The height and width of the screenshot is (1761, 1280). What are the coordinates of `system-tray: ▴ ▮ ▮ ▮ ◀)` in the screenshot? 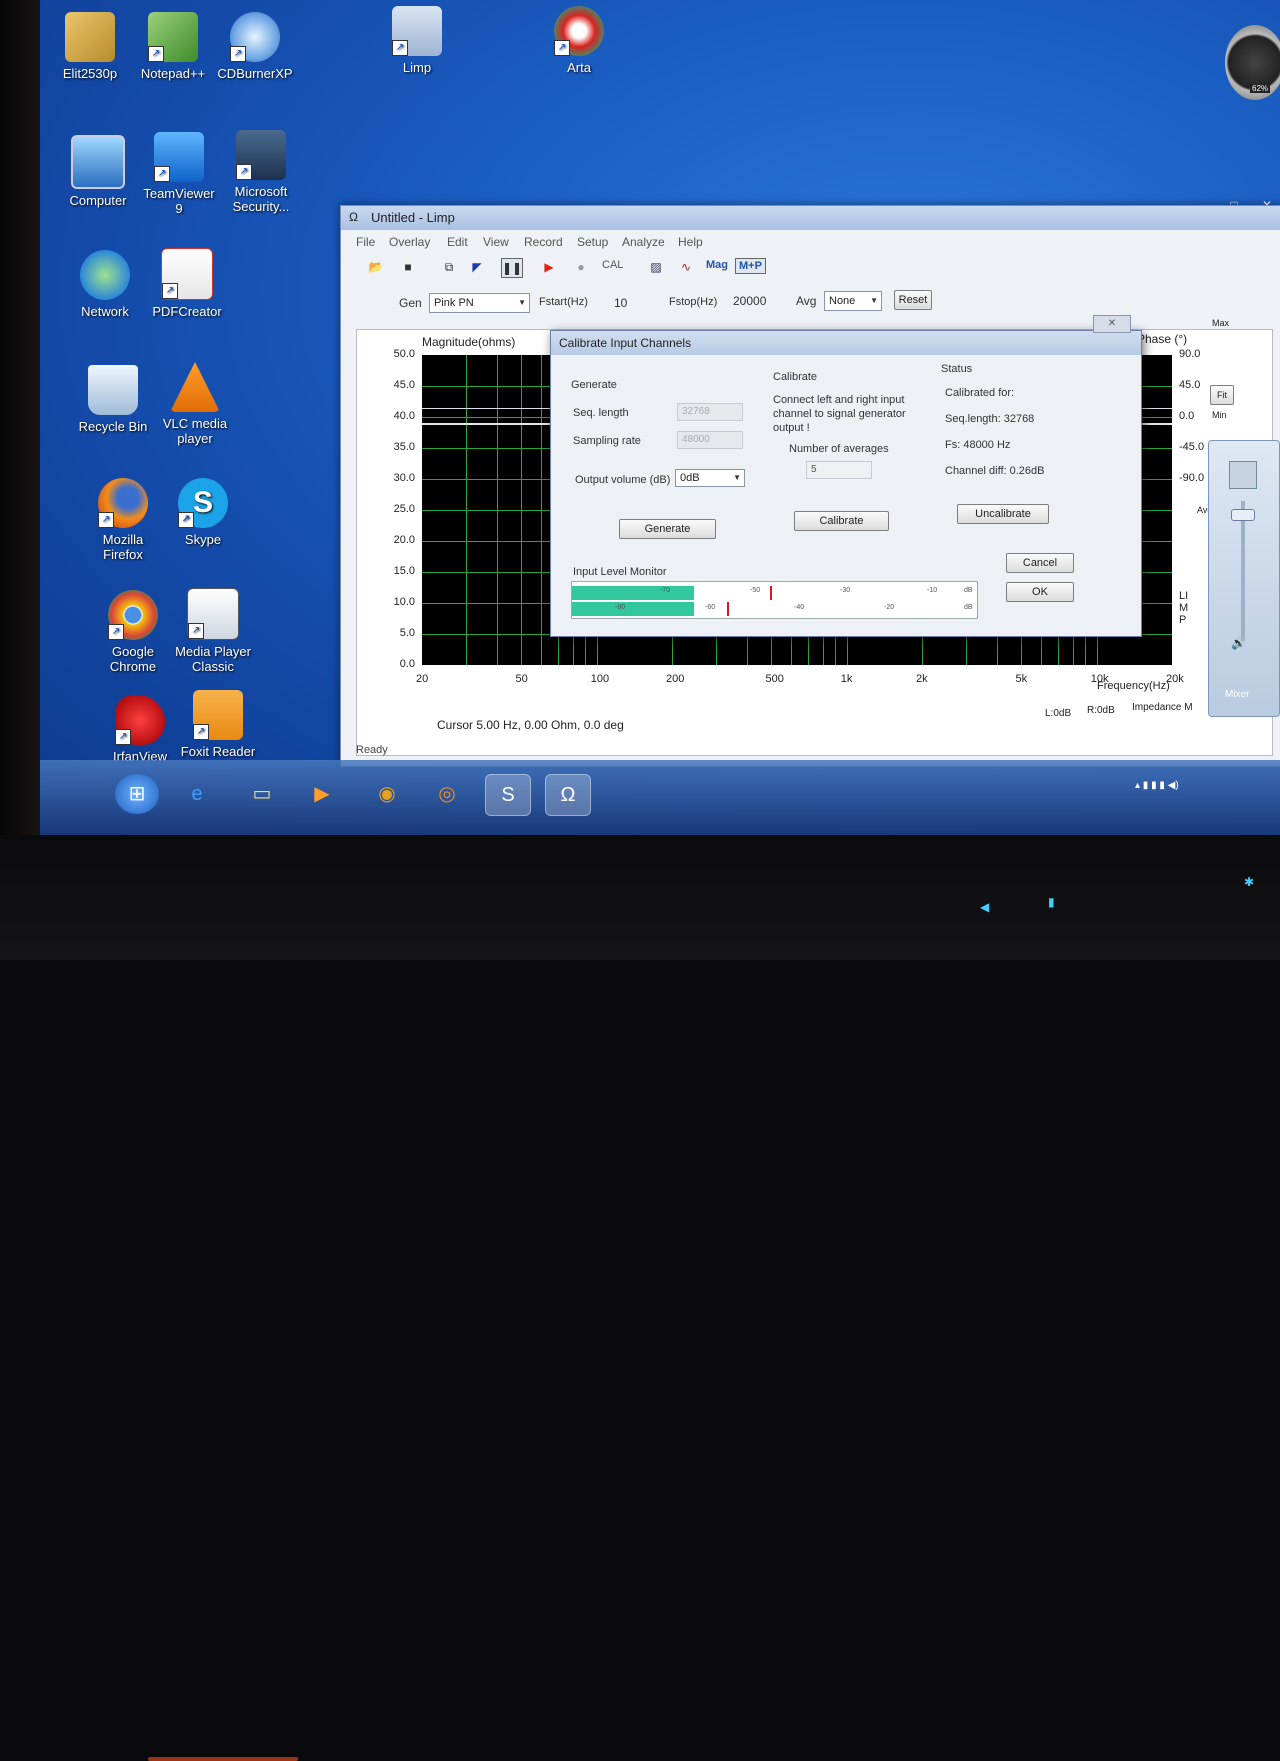 It's located at (1157, 785).